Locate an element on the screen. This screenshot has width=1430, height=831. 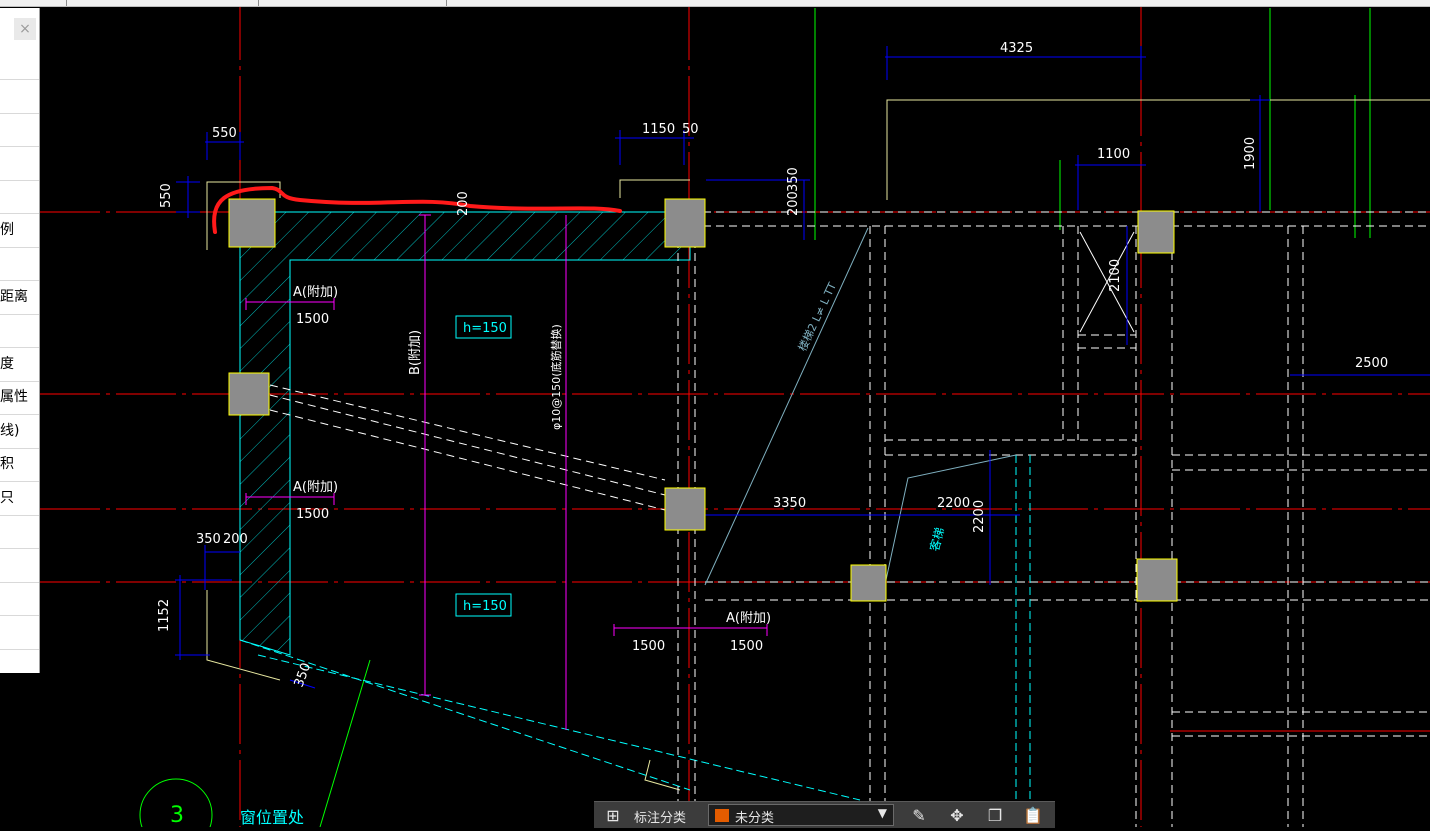
annotation-toolbar: ⊞ 标注分类 未分类 ▼ ✎ ✥ ❐ 📋 is located at coordinates (824, 814).